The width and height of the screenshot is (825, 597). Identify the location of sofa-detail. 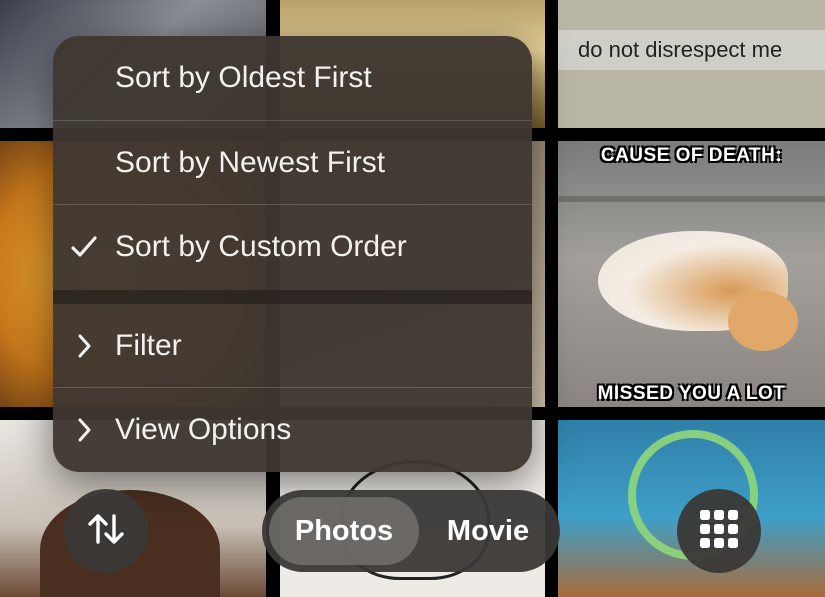
(691, 199).